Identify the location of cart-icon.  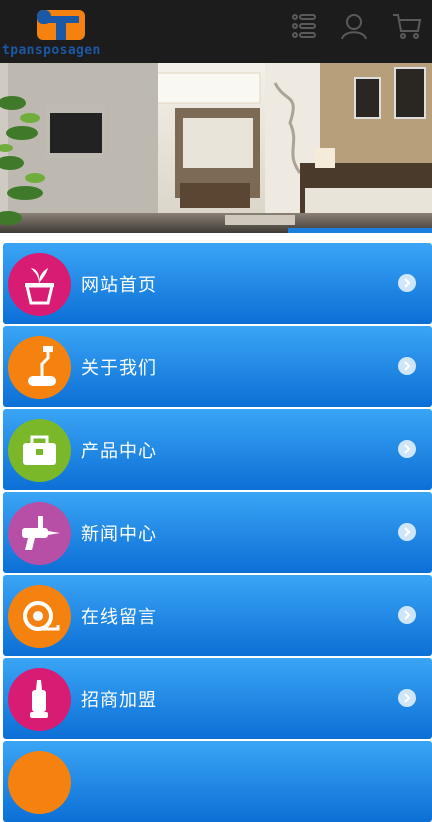
(407, 26).